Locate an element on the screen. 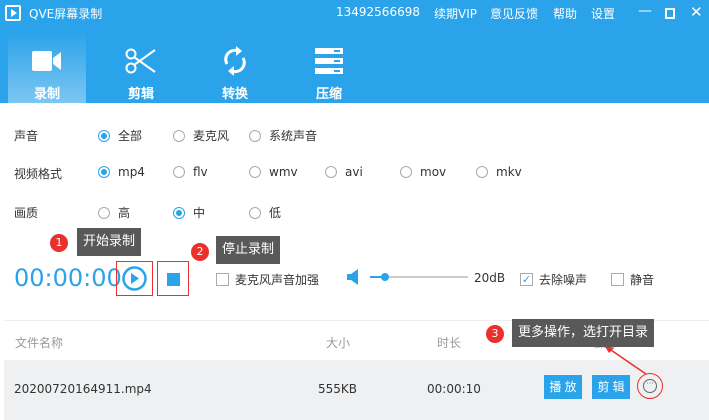 The height and width of the screenshot is (420, 709). more-icon: ··· is located at coordinates (650, 386).